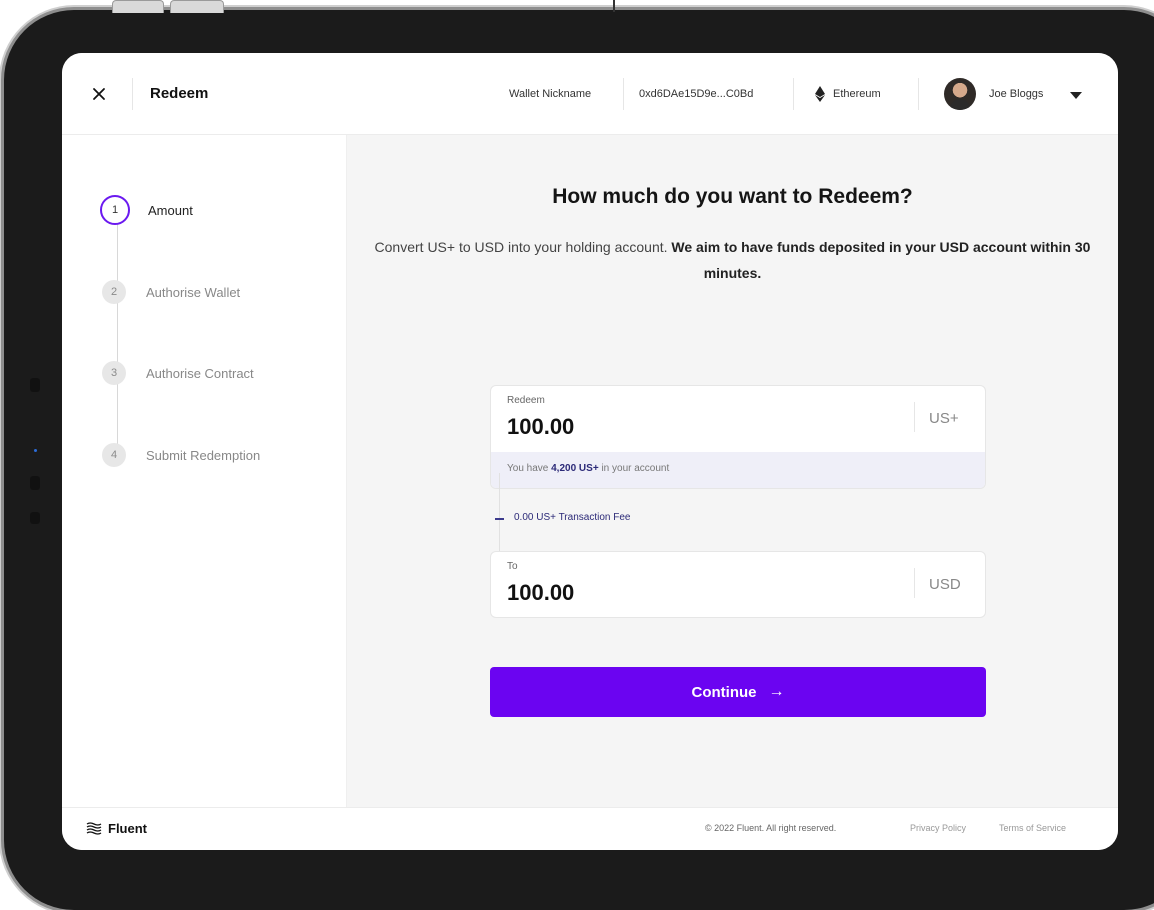 The width and height of the screenshot is (1154, 910). I want to click on step-authorise-contract: 3 Authorise Contract, so click(178, 373).